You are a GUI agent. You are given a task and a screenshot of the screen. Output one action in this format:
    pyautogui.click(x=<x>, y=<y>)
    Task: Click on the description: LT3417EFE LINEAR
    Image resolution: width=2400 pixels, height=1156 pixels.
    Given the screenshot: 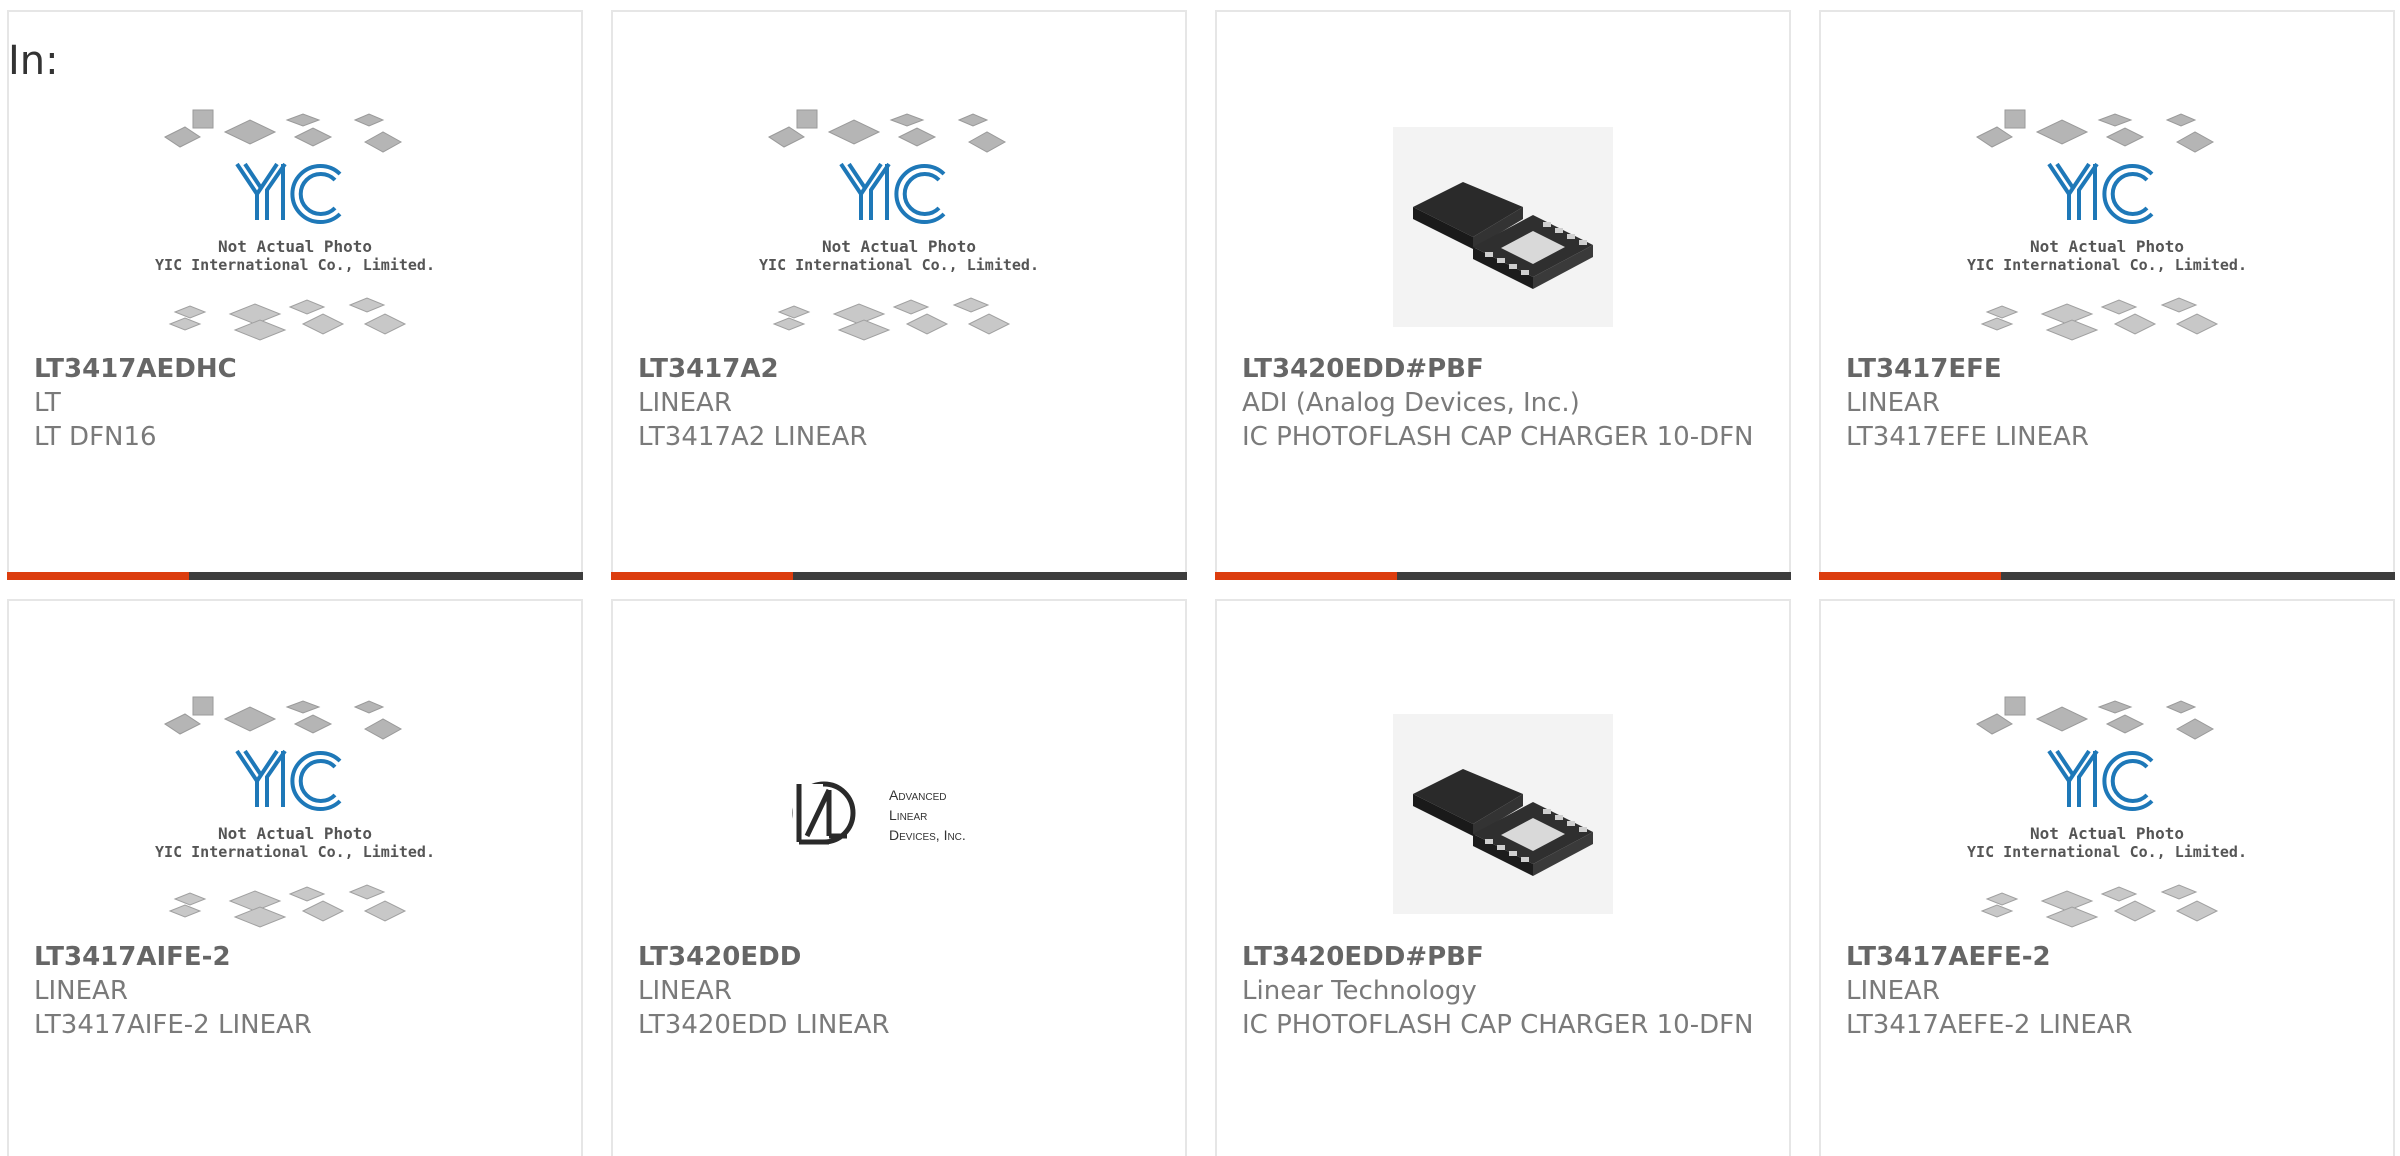 What is the action you would take?
    pyautogui.click(x=1967, y=437)
    